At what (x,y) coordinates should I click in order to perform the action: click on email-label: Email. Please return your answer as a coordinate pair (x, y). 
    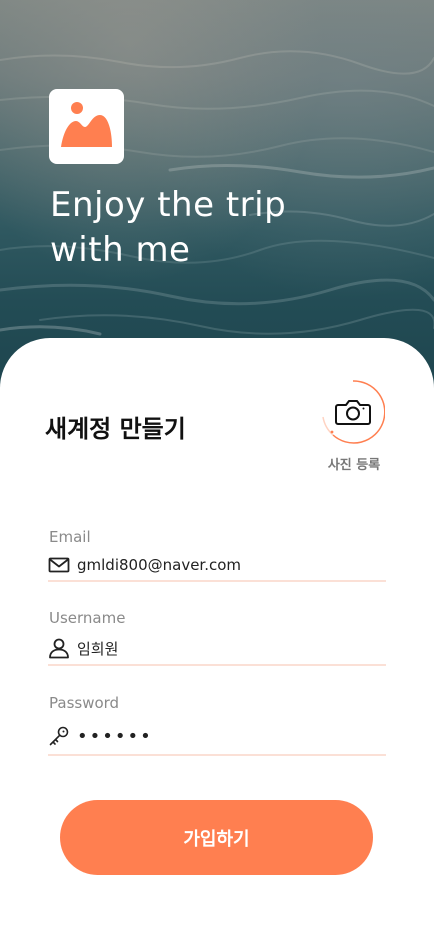
    Looking at the image, I should click on (70, 537).